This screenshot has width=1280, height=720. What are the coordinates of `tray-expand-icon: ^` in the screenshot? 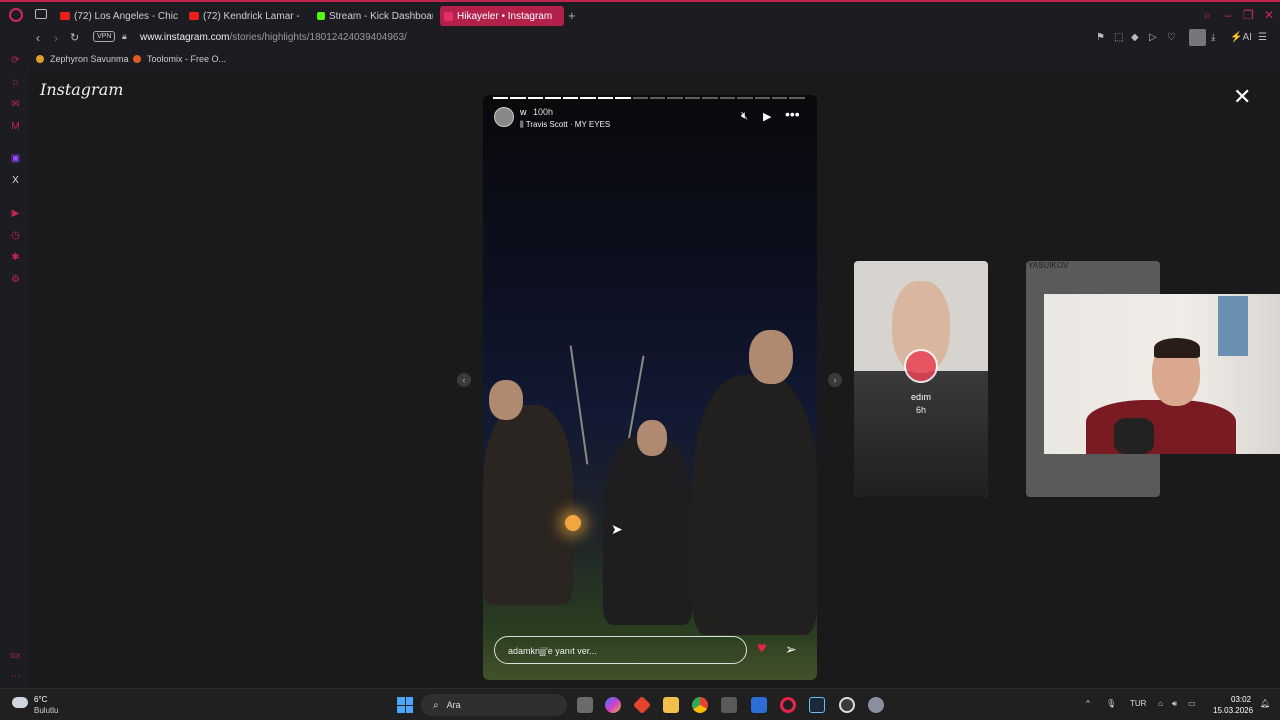 It's located at (1088, 703).